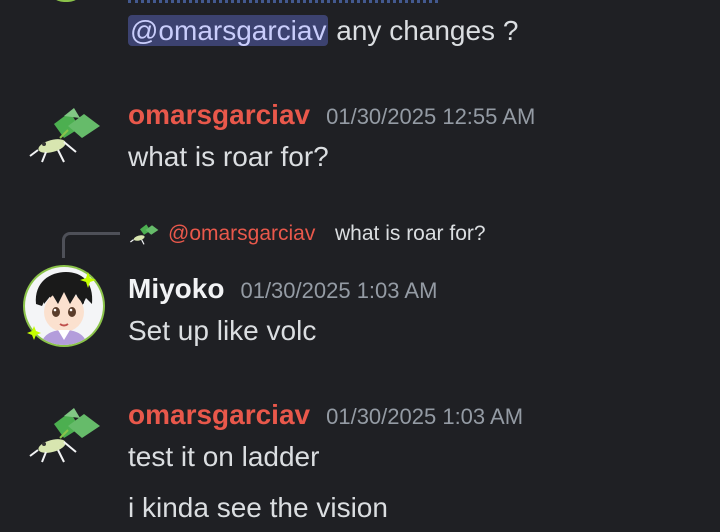 The height and width of the screenshot is (532, 720). I want to click on user-mention: @omarsgarciav, so click(228, 30).